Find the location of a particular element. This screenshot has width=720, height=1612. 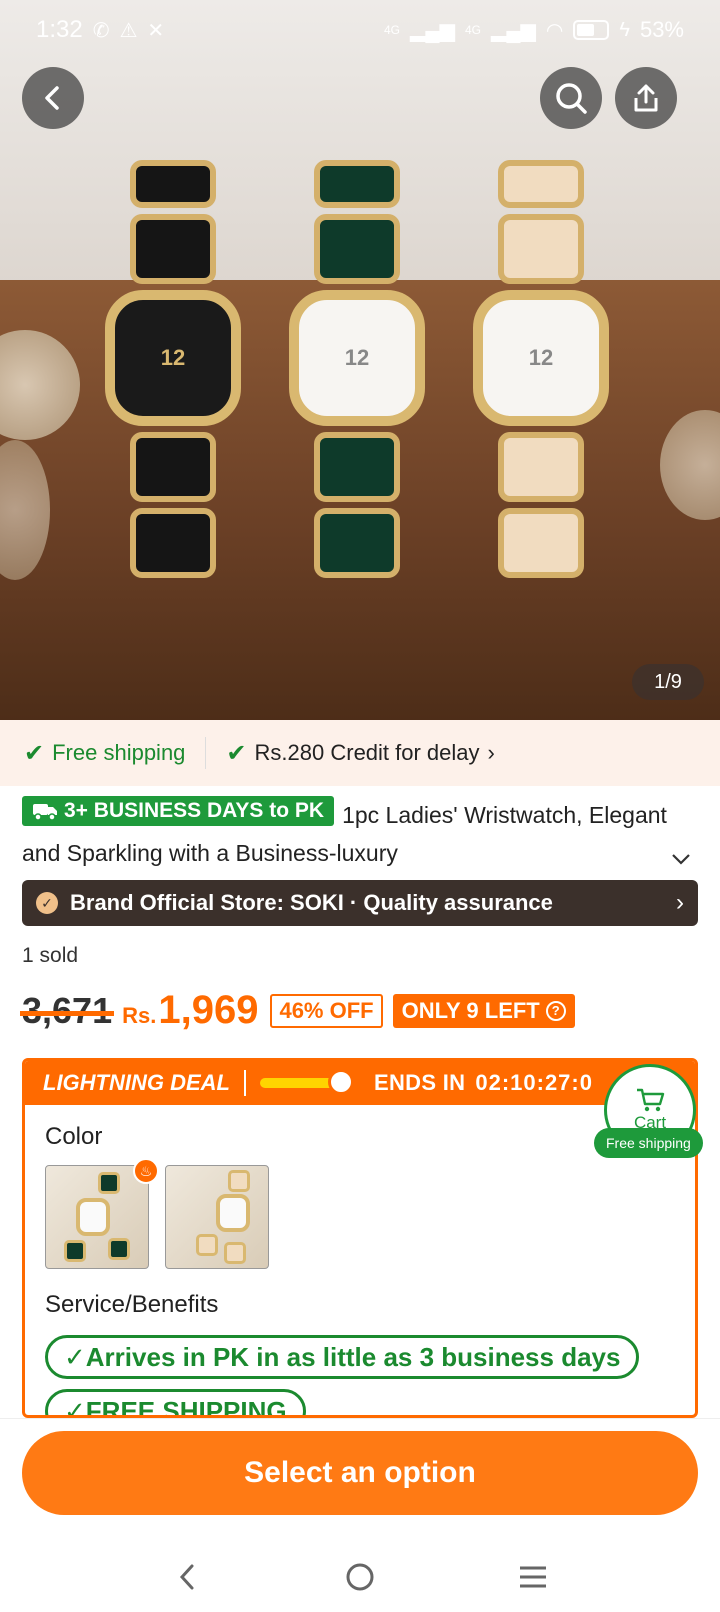

lightning-deal-label: LIGHTNING DEAL is located at coordinates (136, 1082).